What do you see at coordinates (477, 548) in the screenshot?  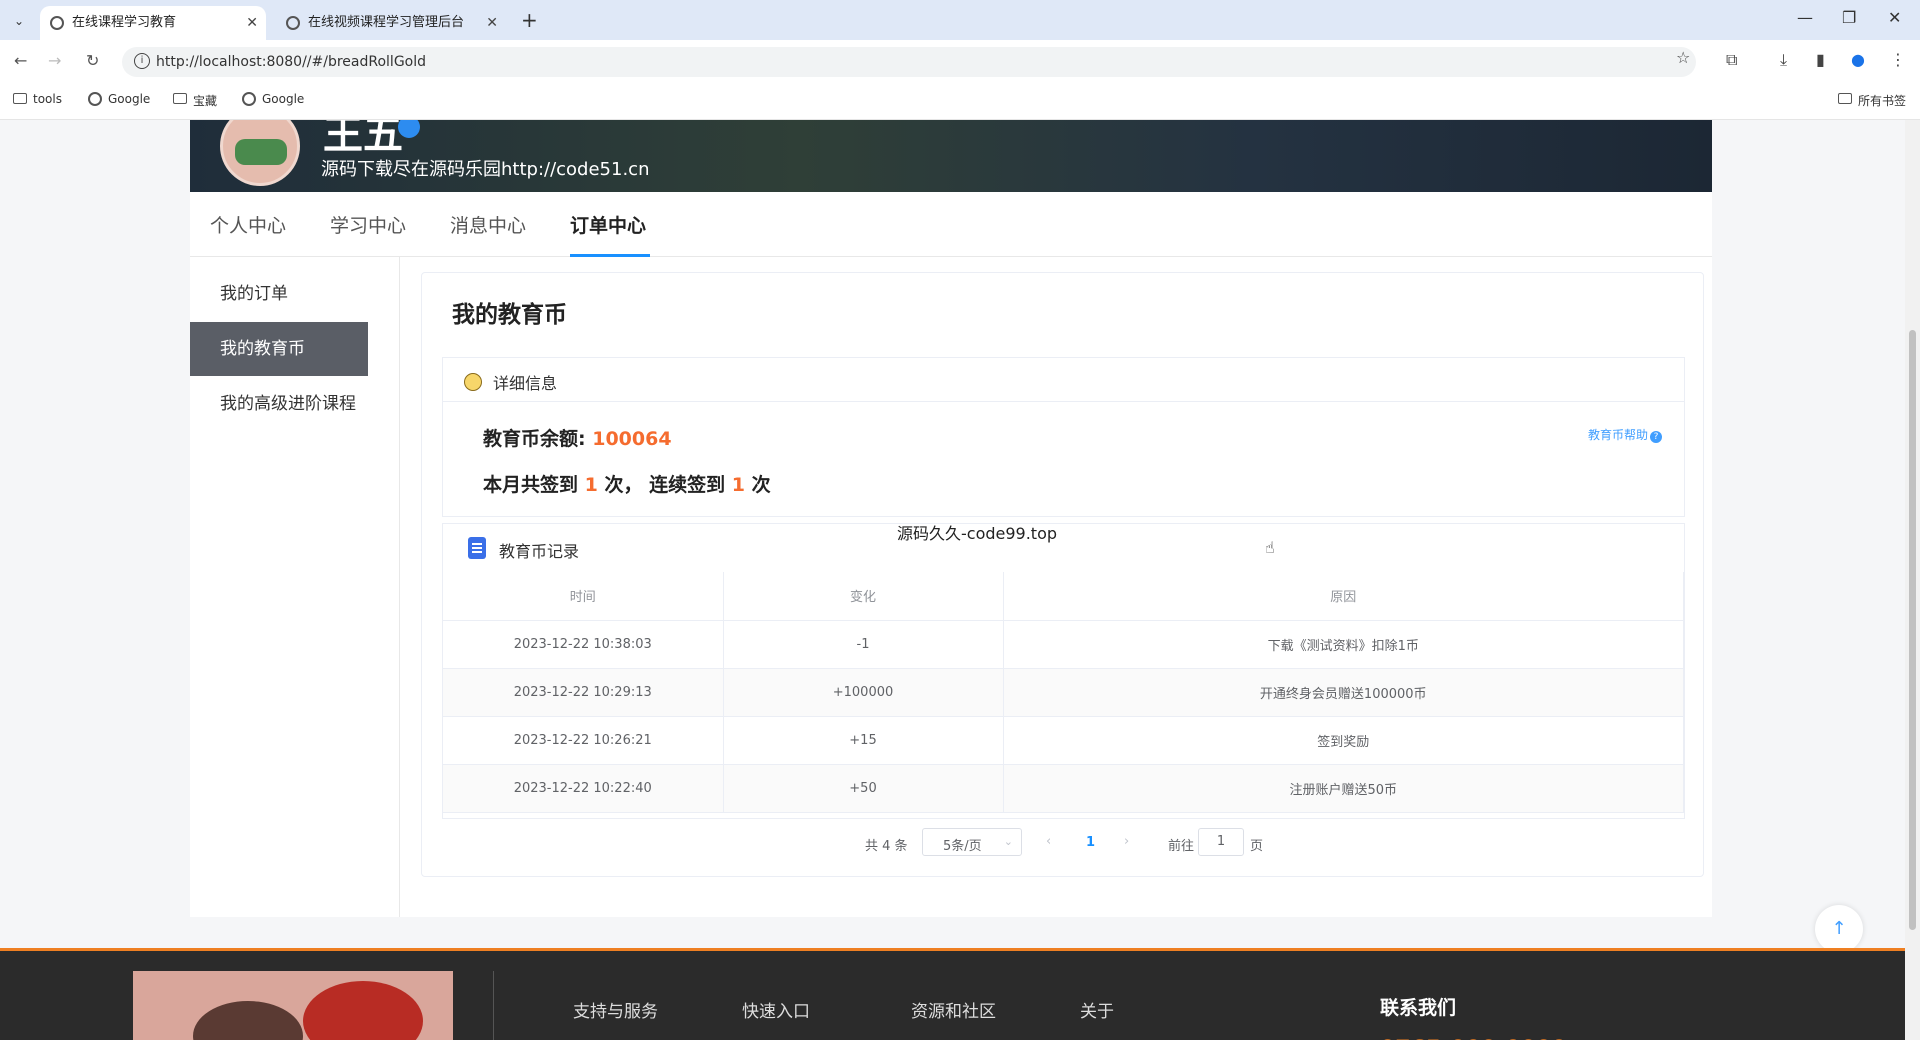 I see `document-icon` at bounding box center [477, 548].